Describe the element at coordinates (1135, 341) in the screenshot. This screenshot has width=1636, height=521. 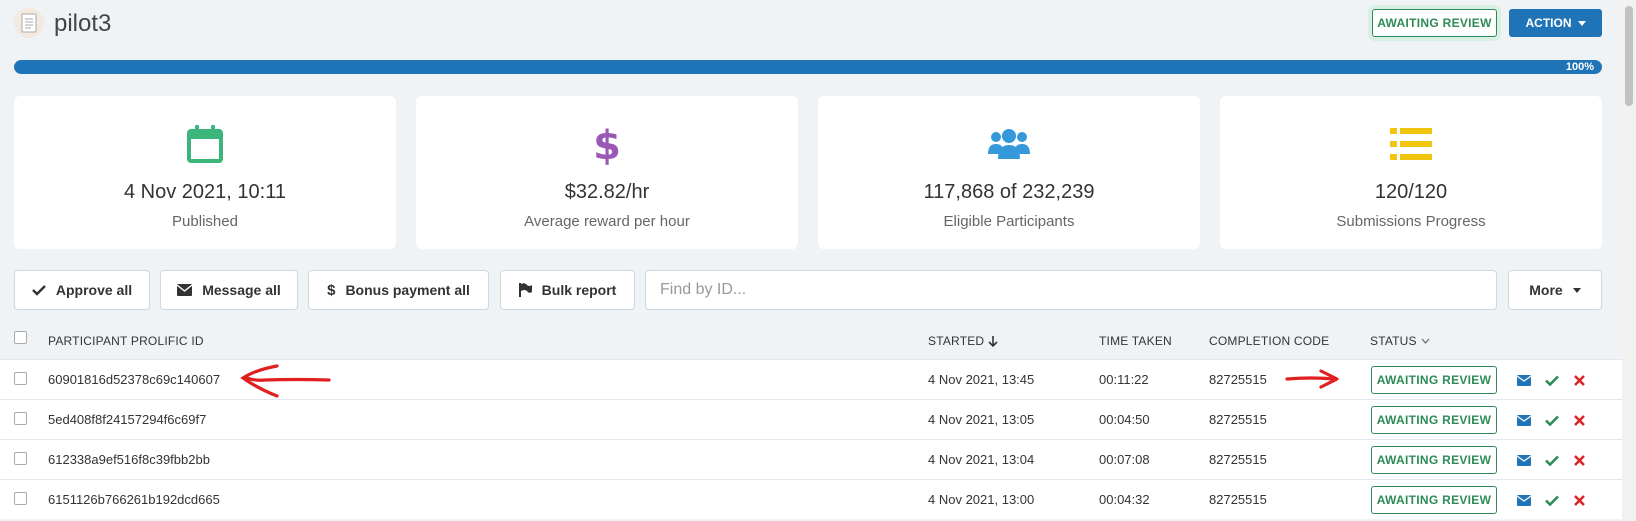
I see `column-header-time-taken: TIME TAKEN` at that location.